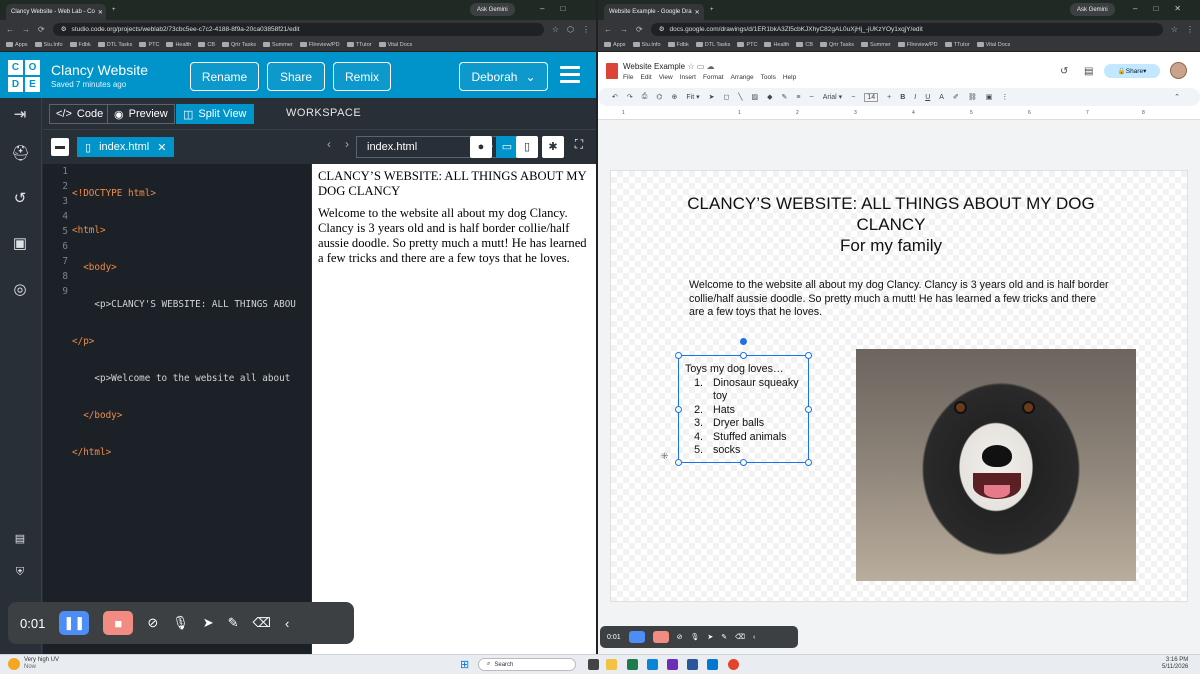 The height and width of the screenshot is (674, 1200). I want to click on stop-button, so click(660, 637).